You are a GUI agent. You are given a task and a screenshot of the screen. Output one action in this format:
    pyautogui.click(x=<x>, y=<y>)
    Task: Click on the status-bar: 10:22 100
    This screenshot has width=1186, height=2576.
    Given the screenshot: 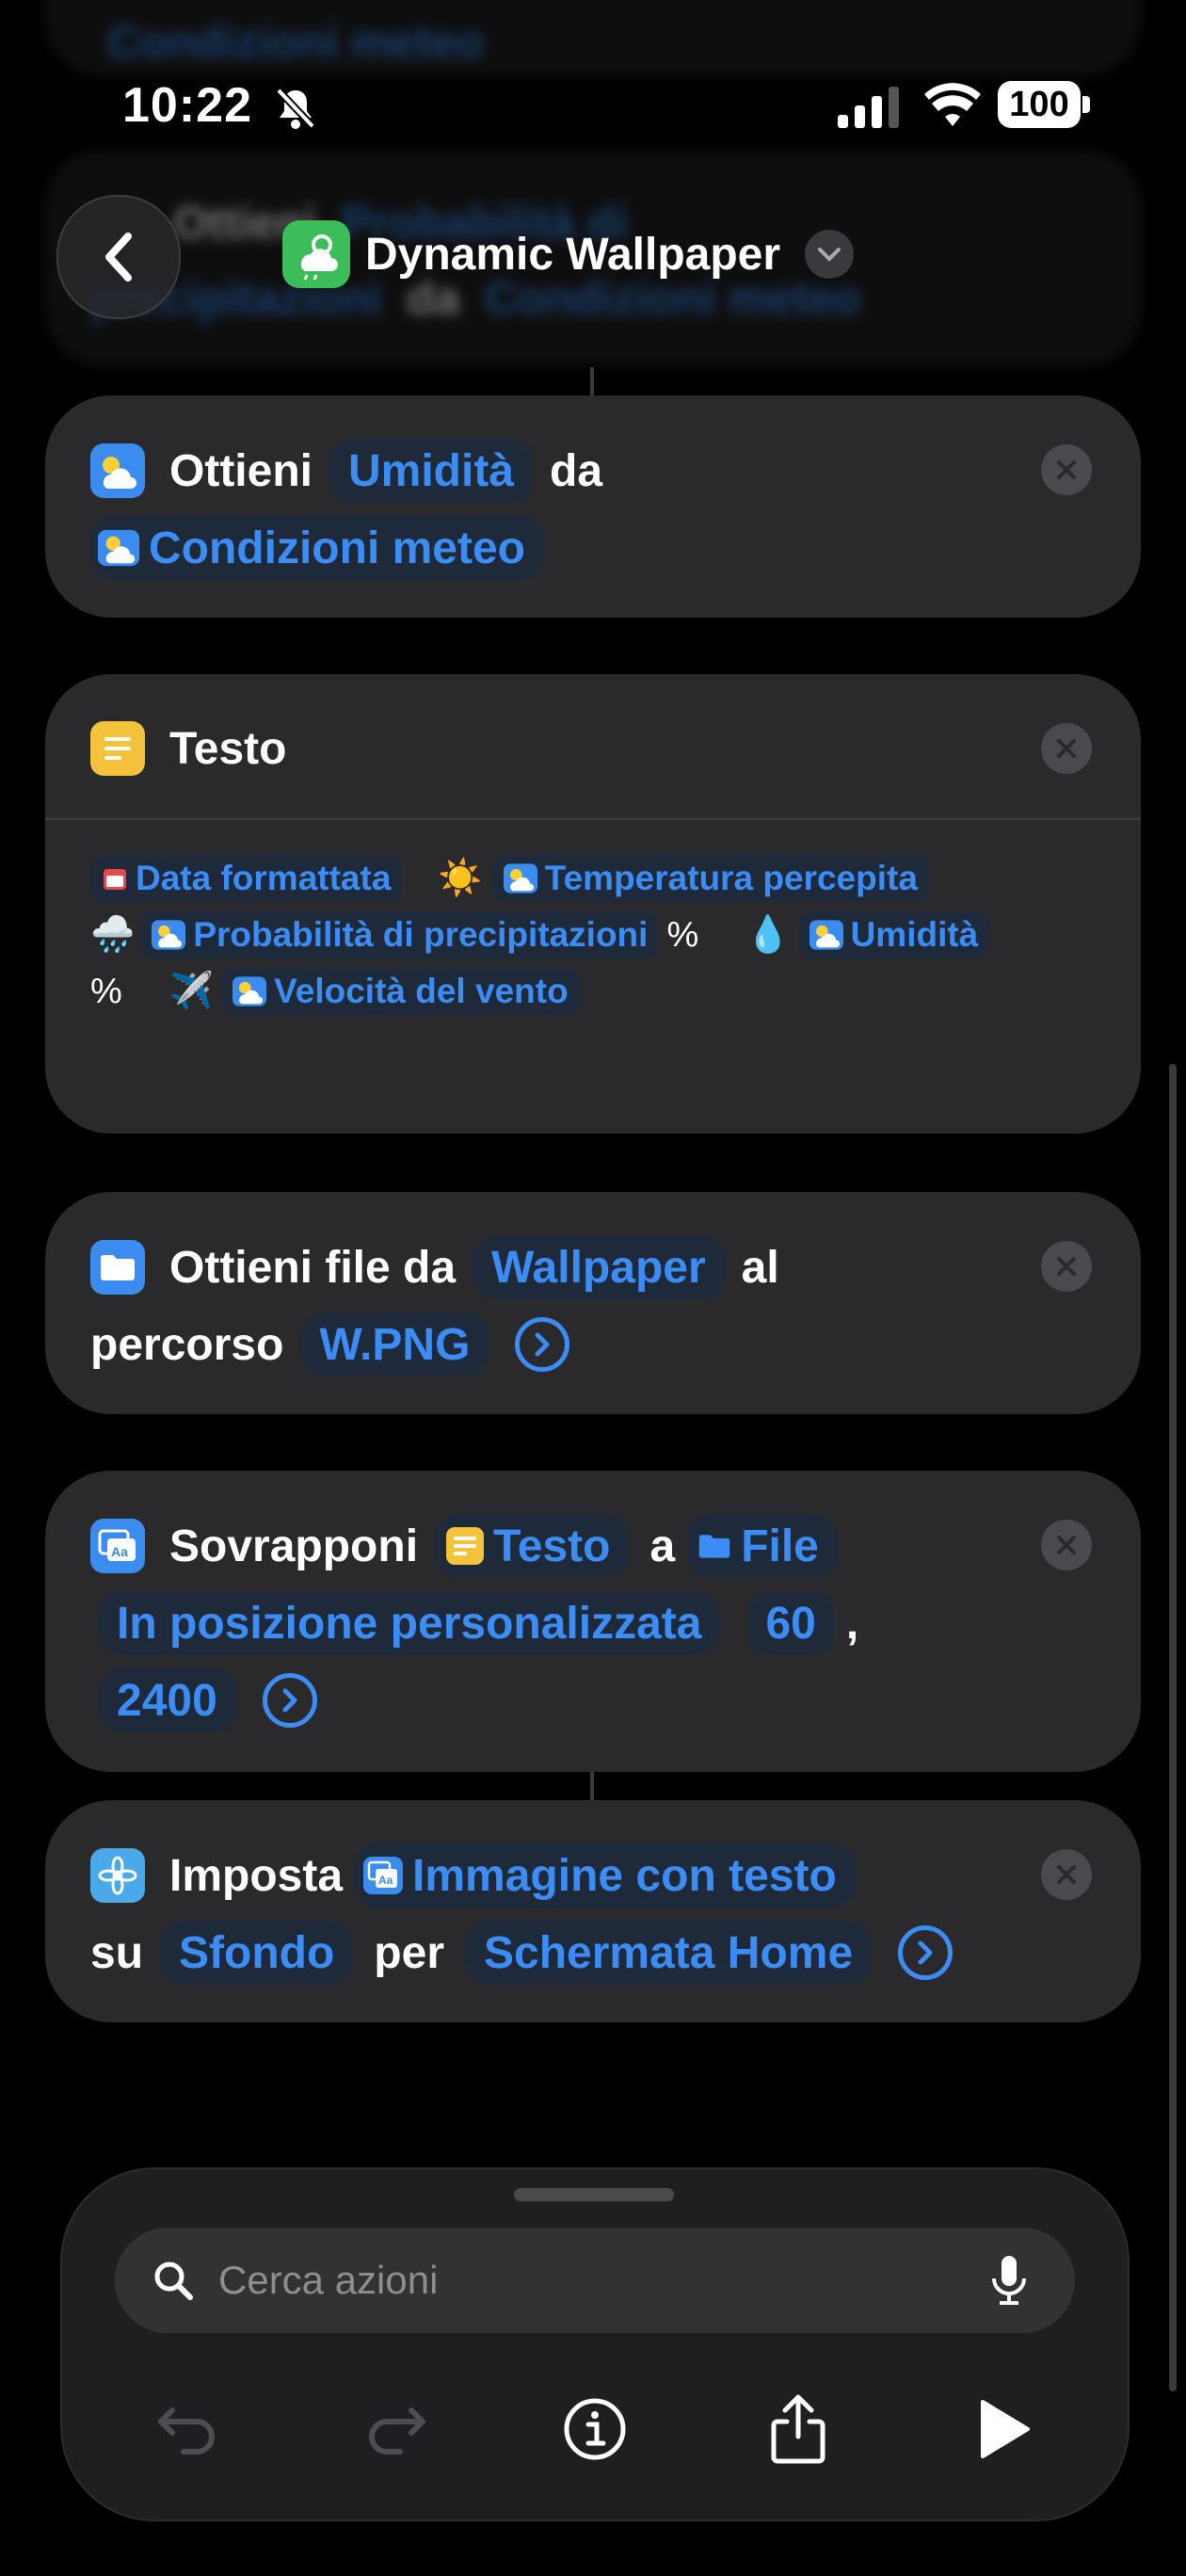 What is the action you would take?
    pyautogui.click(x=593, y=70)
    